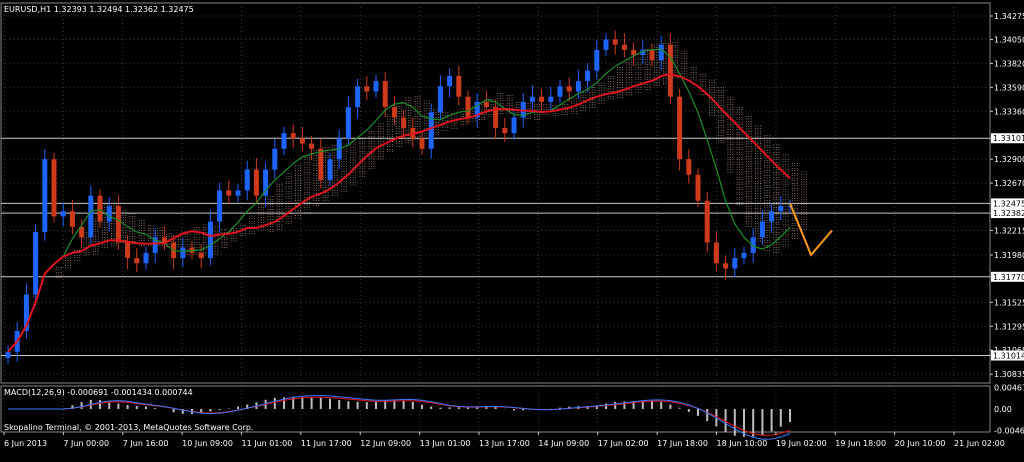 This screenshot has width=1024, height=462. What do you see at coordinates (1009, 111) in the screenshot?
I see `price-tick-label: 1.33360` at bounding box center [1009, 111].